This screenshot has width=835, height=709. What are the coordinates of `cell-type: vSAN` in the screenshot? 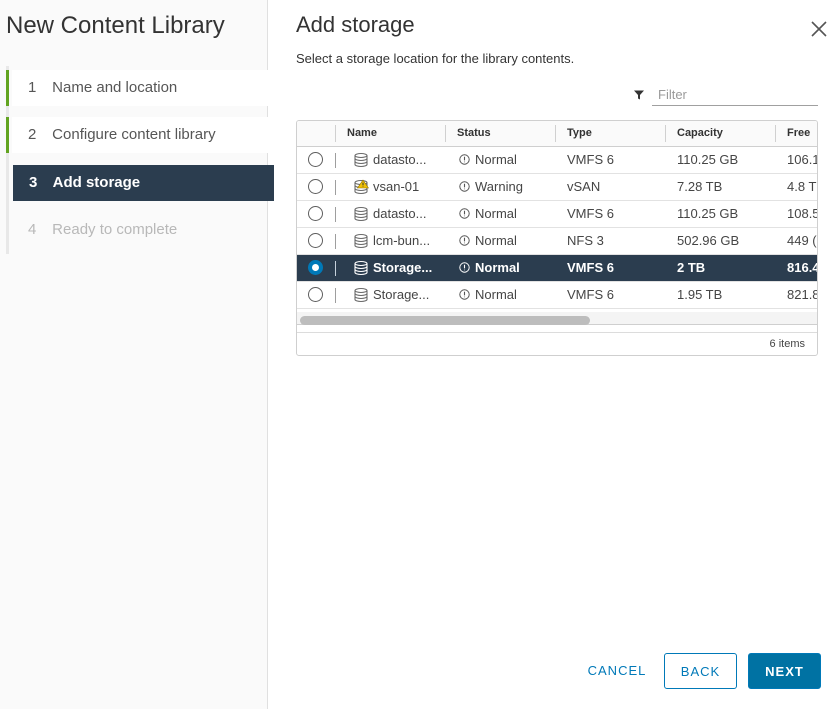 It's located at (584, 186).